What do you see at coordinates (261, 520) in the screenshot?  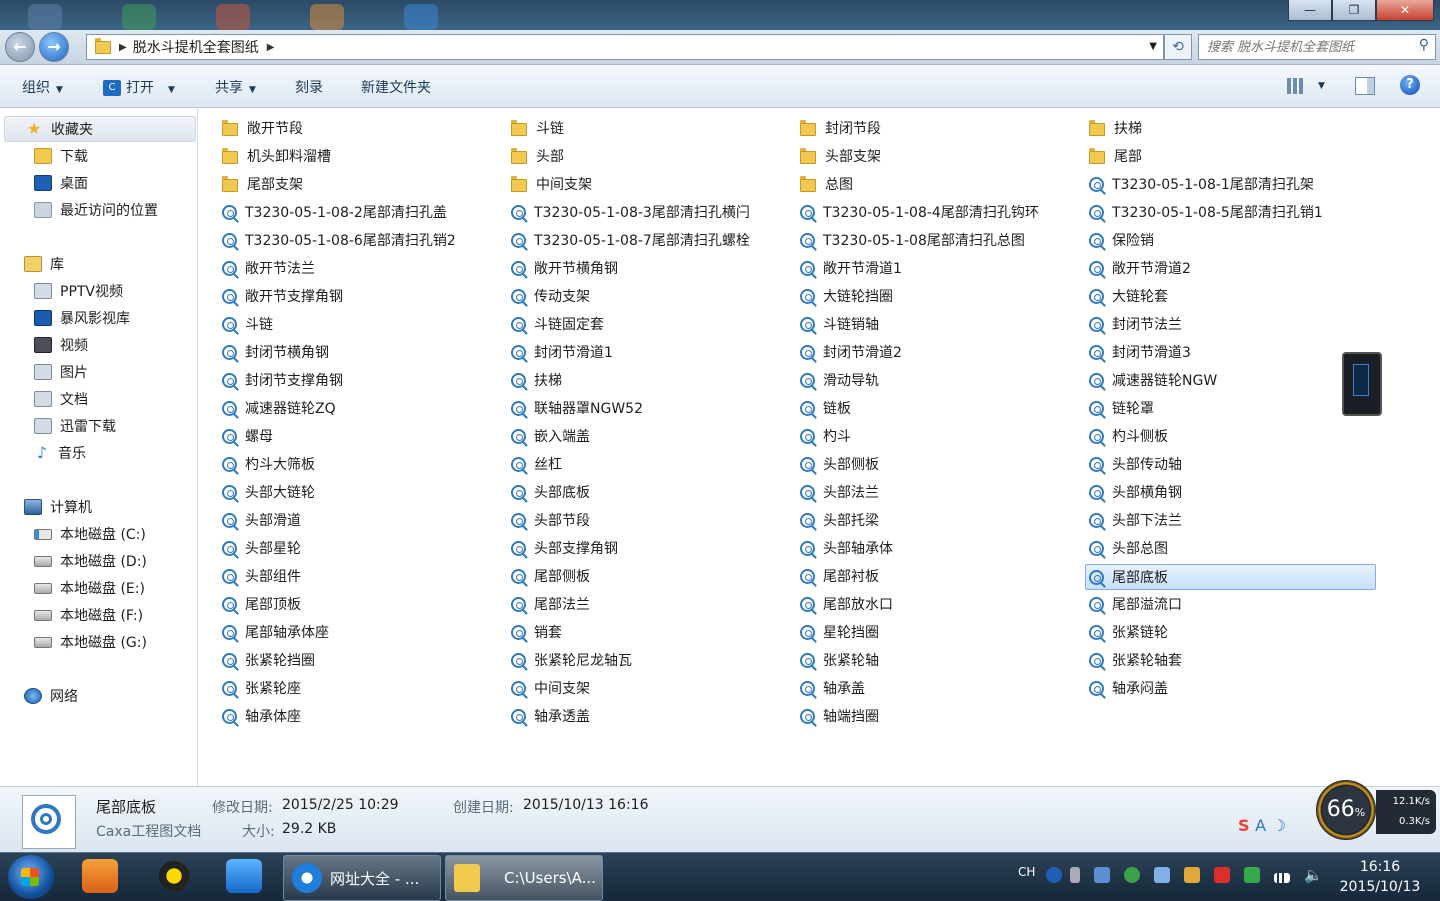 I see `file-item: 头部滑道` at bounding box center [261, 520].